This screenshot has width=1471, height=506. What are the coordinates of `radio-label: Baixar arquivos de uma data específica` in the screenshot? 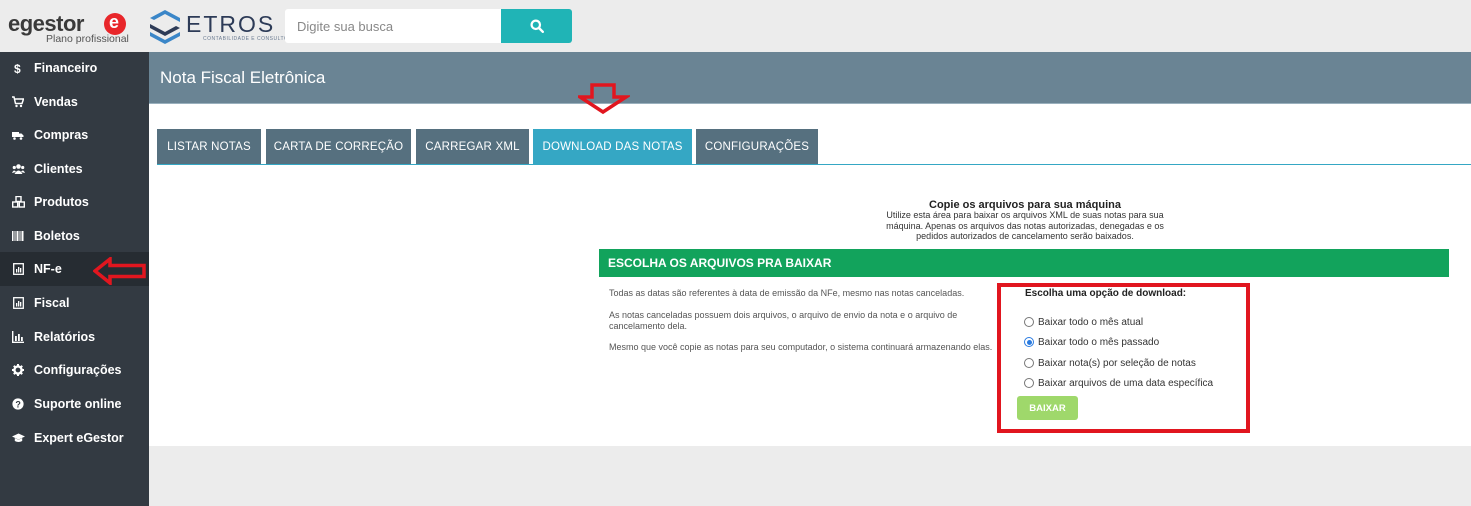 It's located at (1126, 383).